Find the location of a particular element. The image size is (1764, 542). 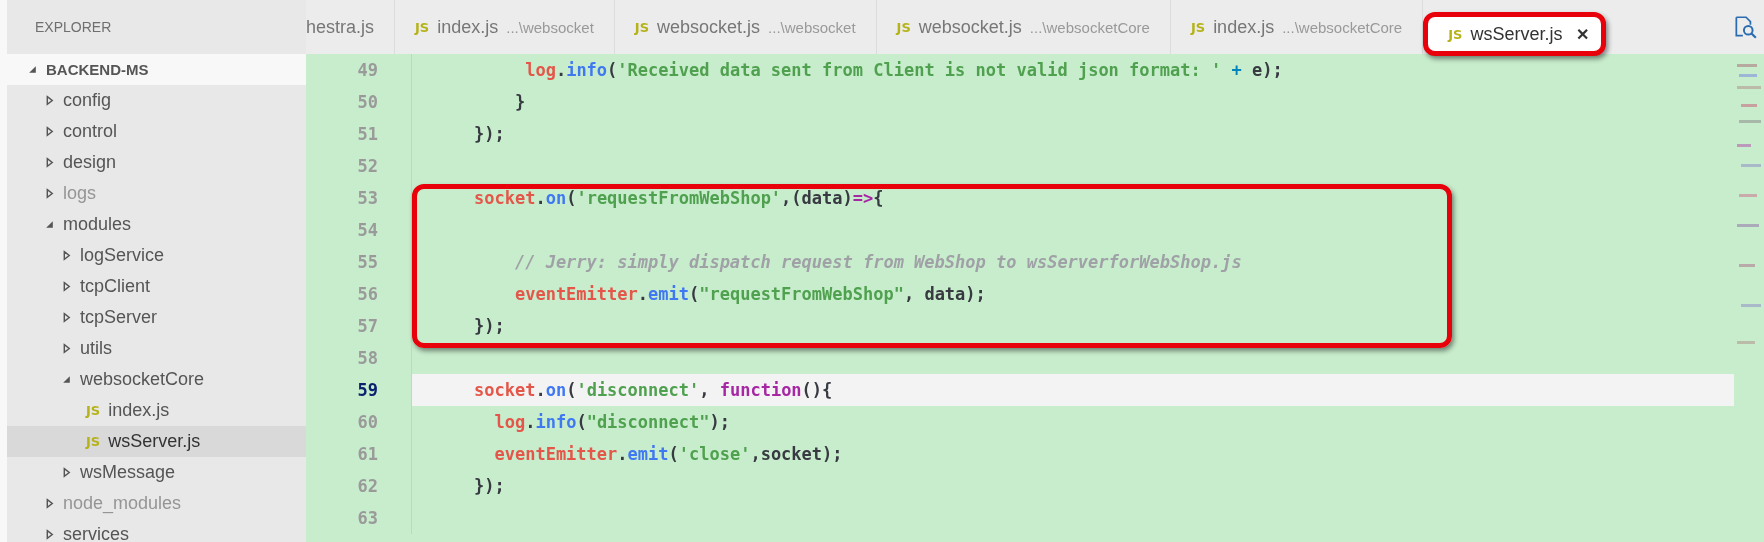

tree-item: logService is located at coordinates (156, 255).